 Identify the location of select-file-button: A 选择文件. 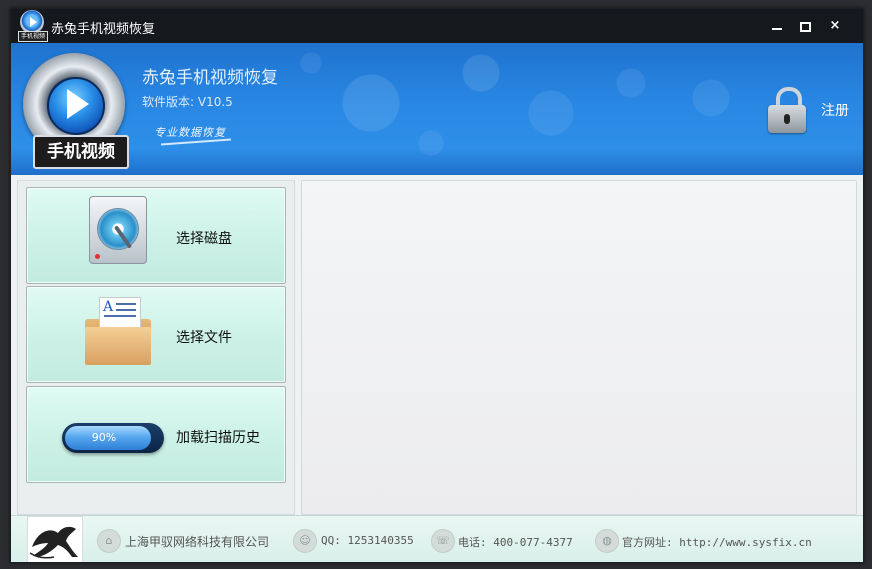
(156, 334).